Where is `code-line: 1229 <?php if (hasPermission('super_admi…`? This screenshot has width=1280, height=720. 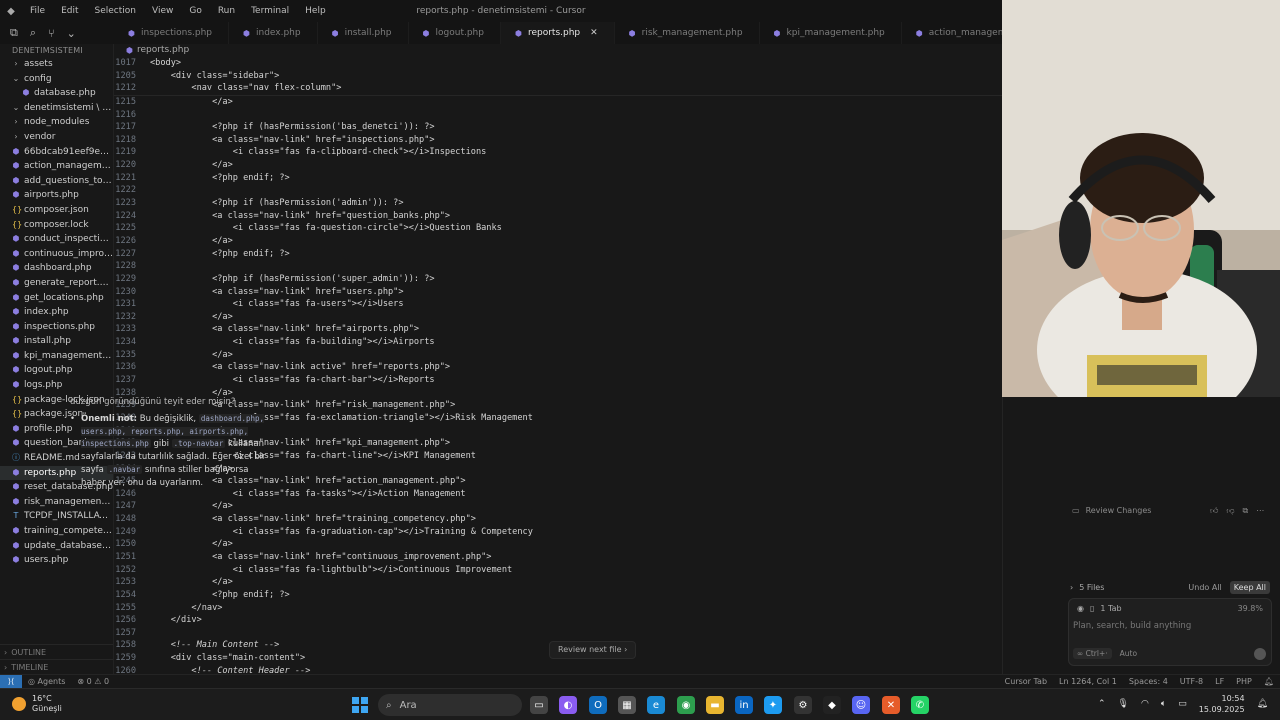
code-line: 1229 <?php if (hasPermission('super_admi… is located at coordinates (558, 279).